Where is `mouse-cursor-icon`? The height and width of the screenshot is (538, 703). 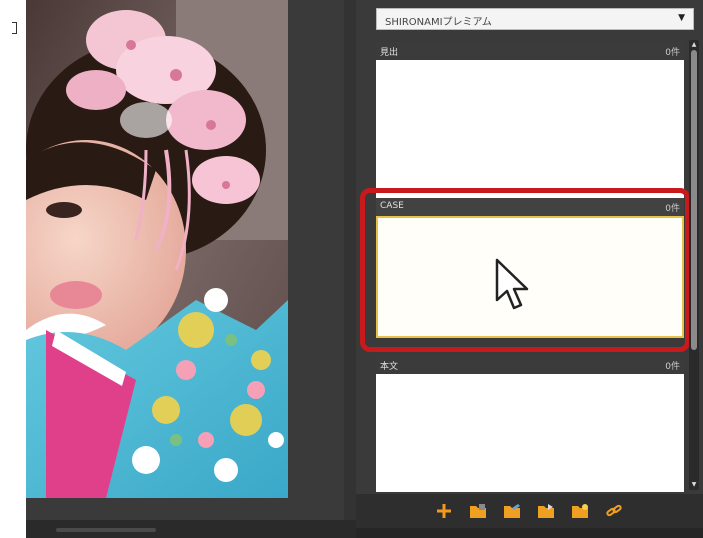 mouse-cursor-icon is located at coordinates (512, 284).